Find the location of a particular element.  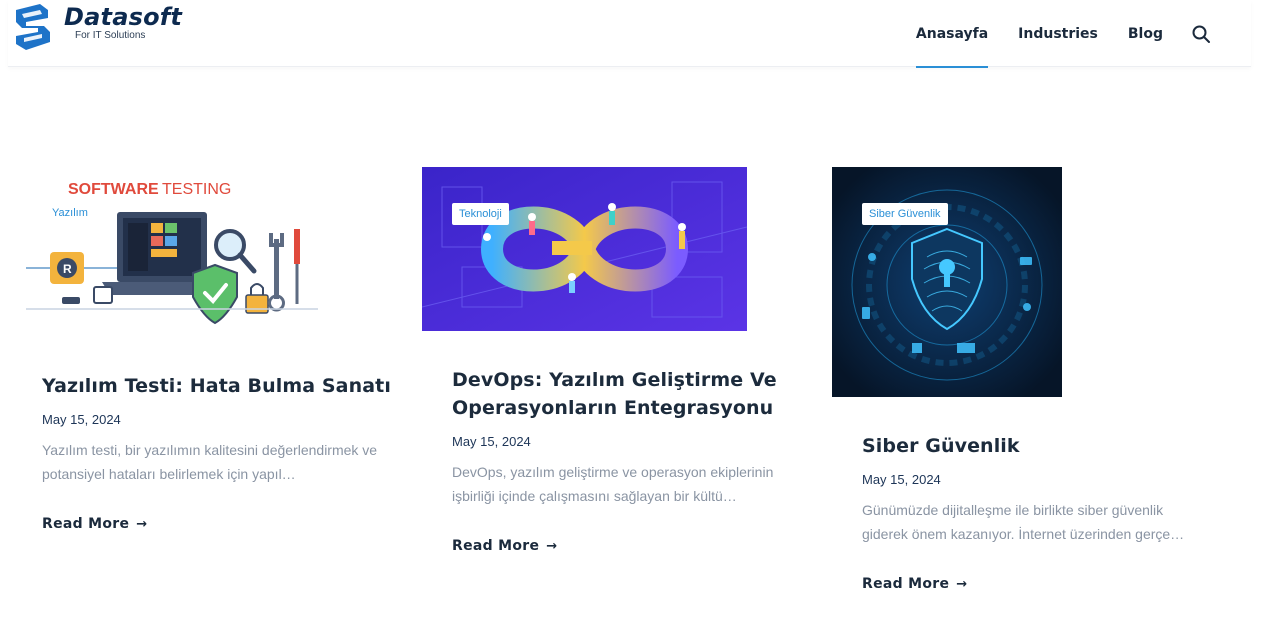

software-testing-illustration: SOFTWARE TESTING R is located at coordinates (172, 250).